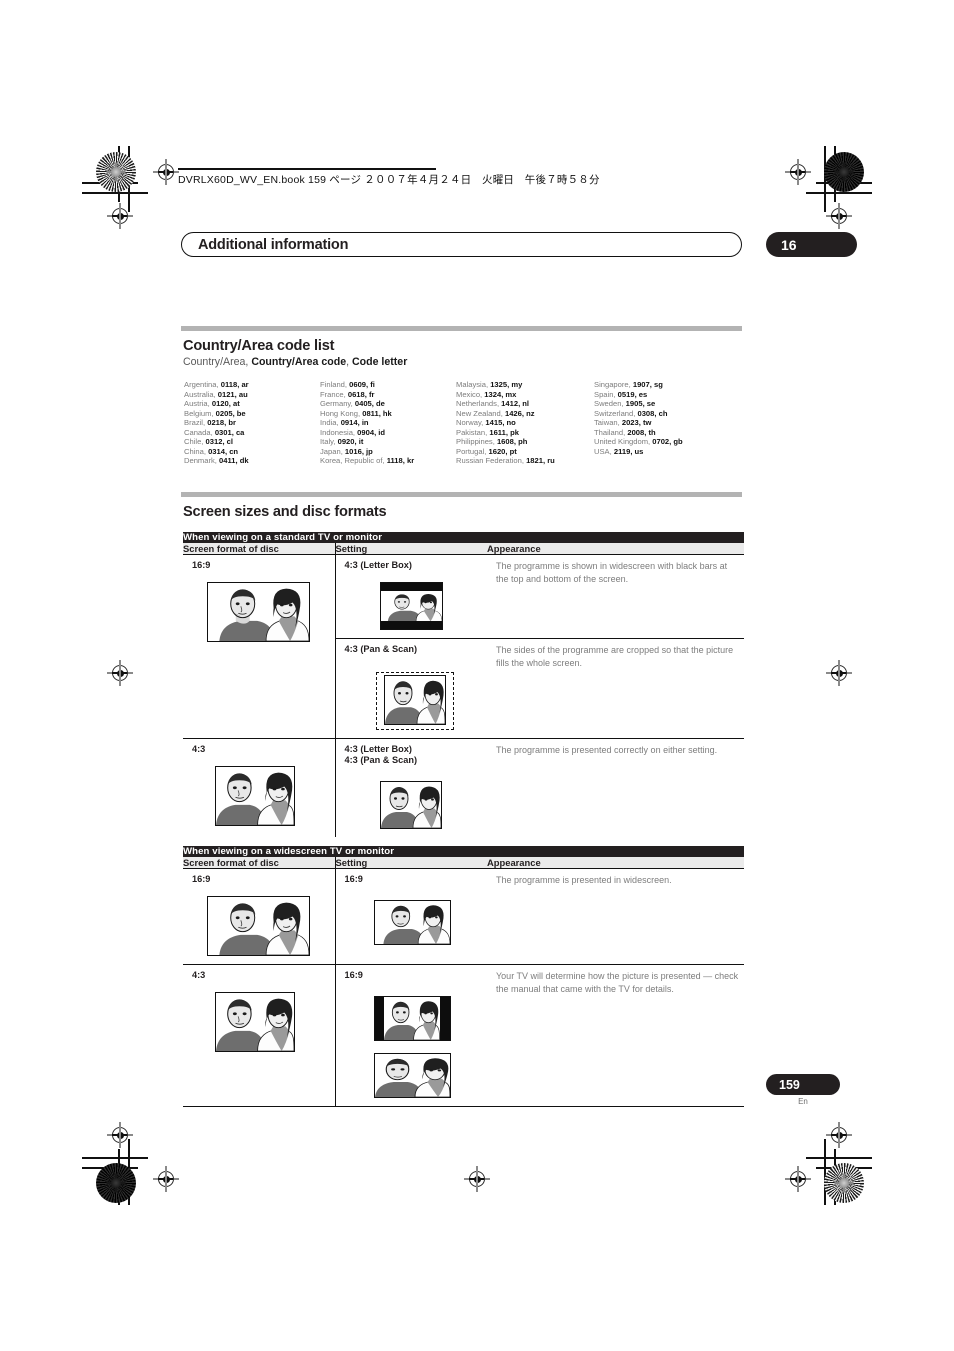  Describe the element at coordinates (497, 451) in the screenshot. I see `country-code: 1620` at that location.